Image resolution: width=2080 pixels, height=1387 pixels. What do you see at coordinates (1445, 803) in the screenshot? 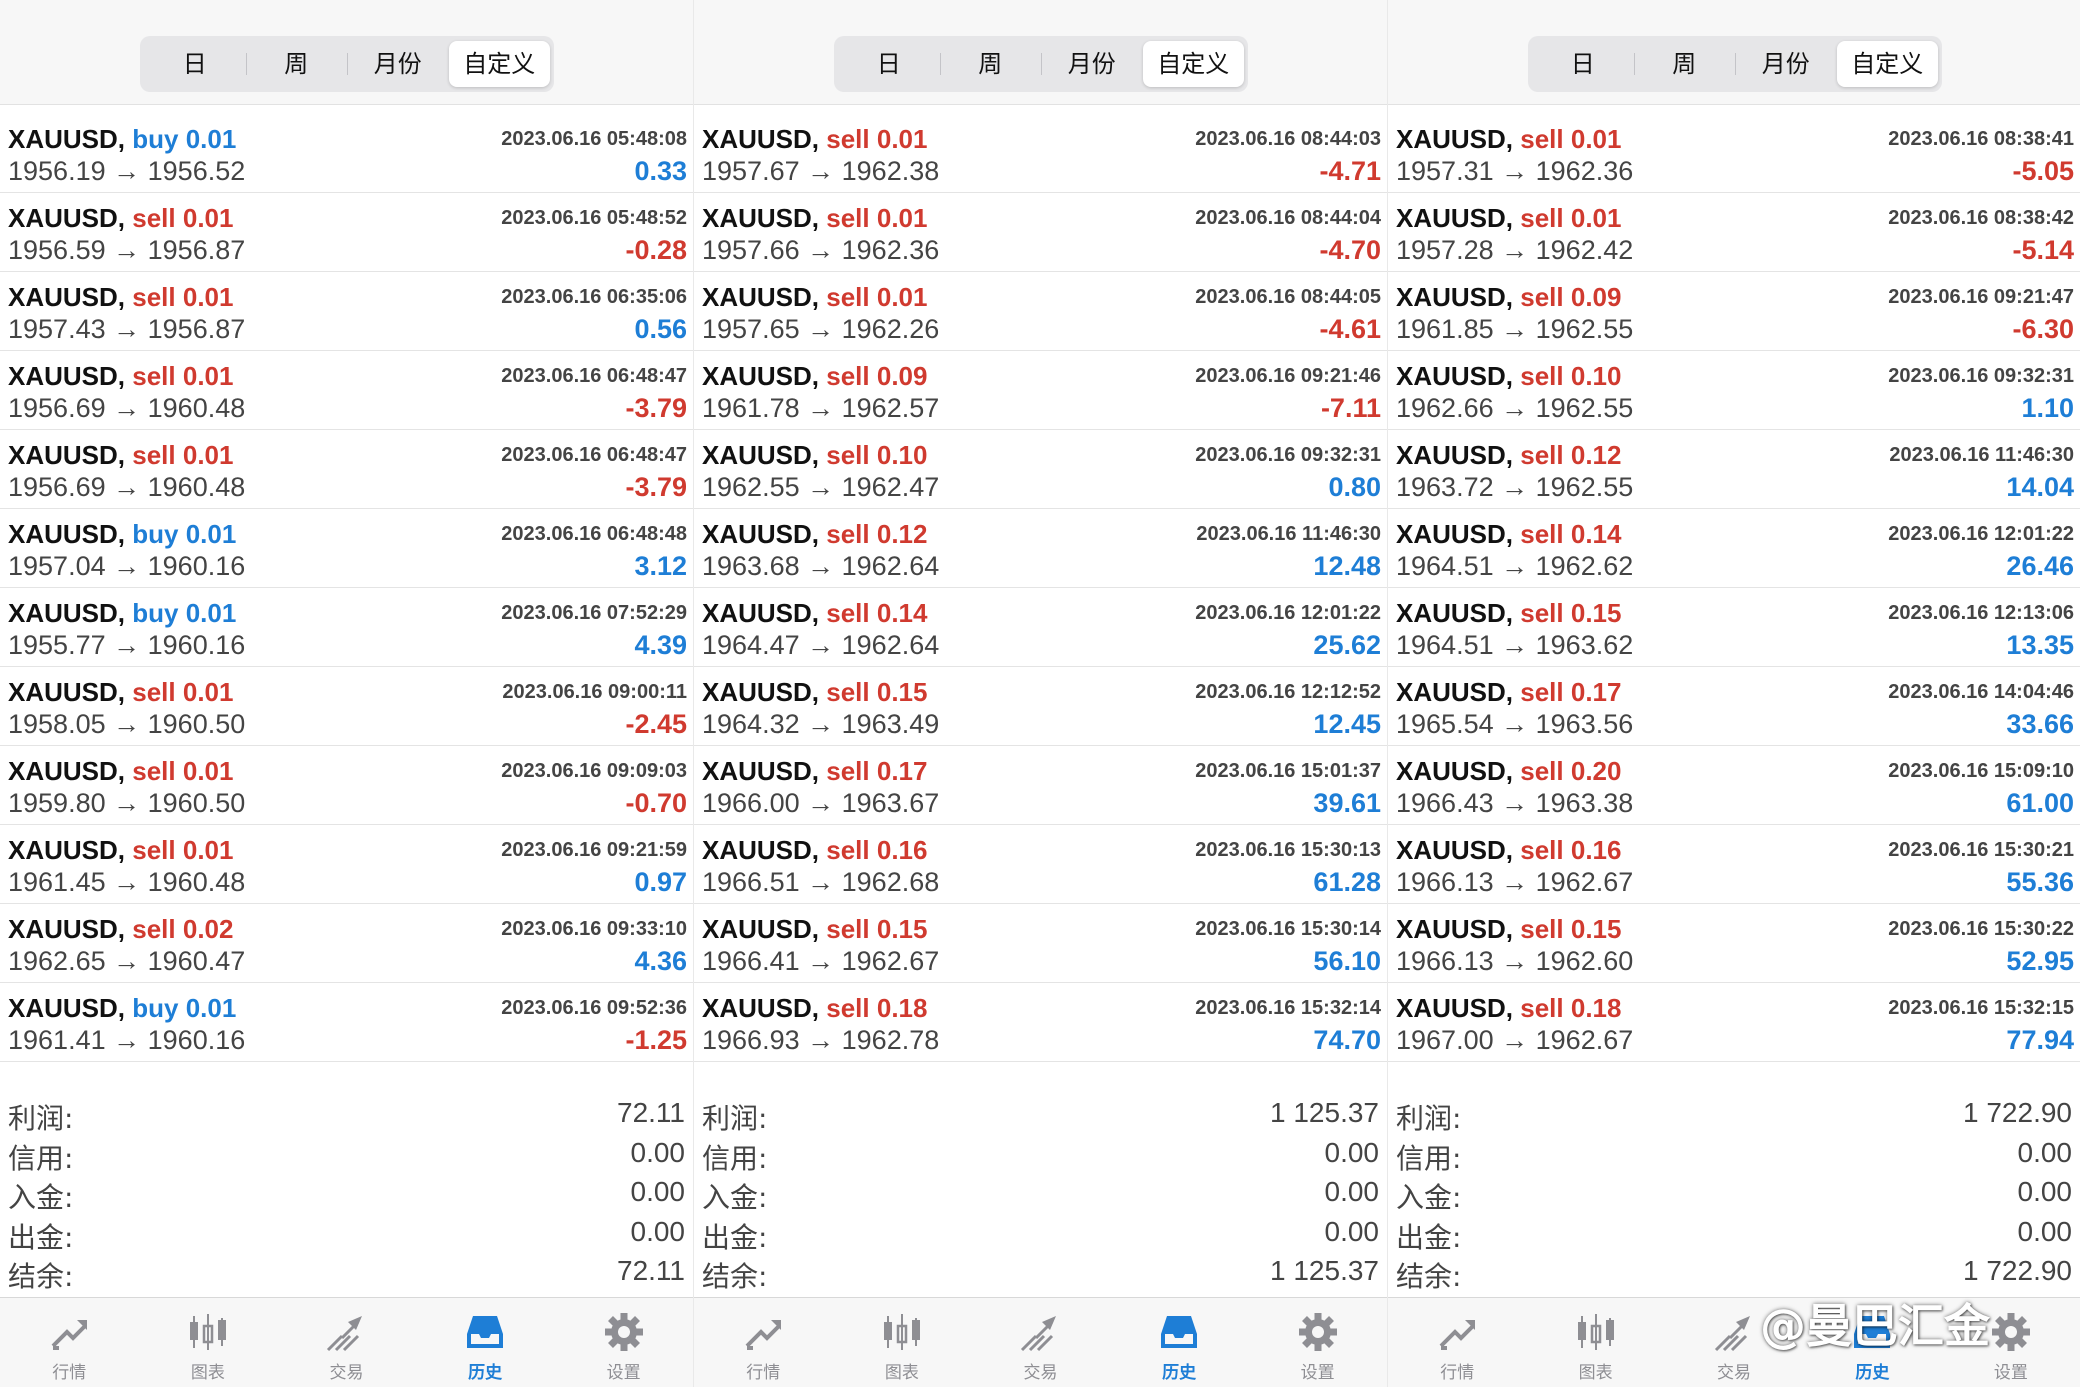
I see `open-price: 1966.43` at bounding box center [1445, 803].